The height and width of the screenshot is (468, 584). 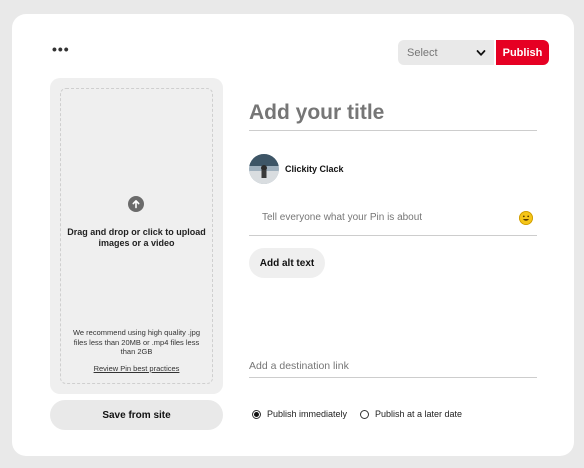 What do you see at coordinates (287, 263) in the screenshot?
I see `add-alt-text-button: Add alt text` at bounding box center [287, 263].